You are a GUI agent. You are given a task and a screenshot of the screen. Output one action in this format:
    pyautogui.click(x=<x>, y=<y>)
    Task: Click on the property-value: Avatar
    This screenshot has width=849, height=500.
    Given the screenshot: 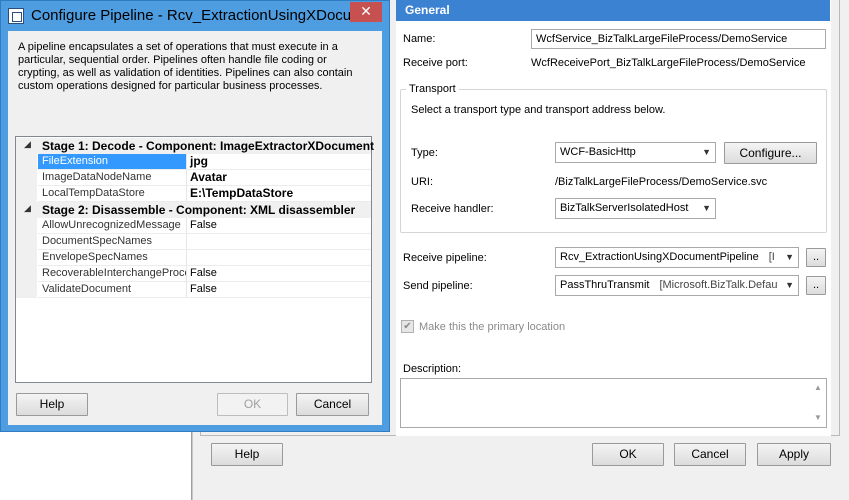 What is the action you would take?
    pyautogui.click(x=279, y=178)
    